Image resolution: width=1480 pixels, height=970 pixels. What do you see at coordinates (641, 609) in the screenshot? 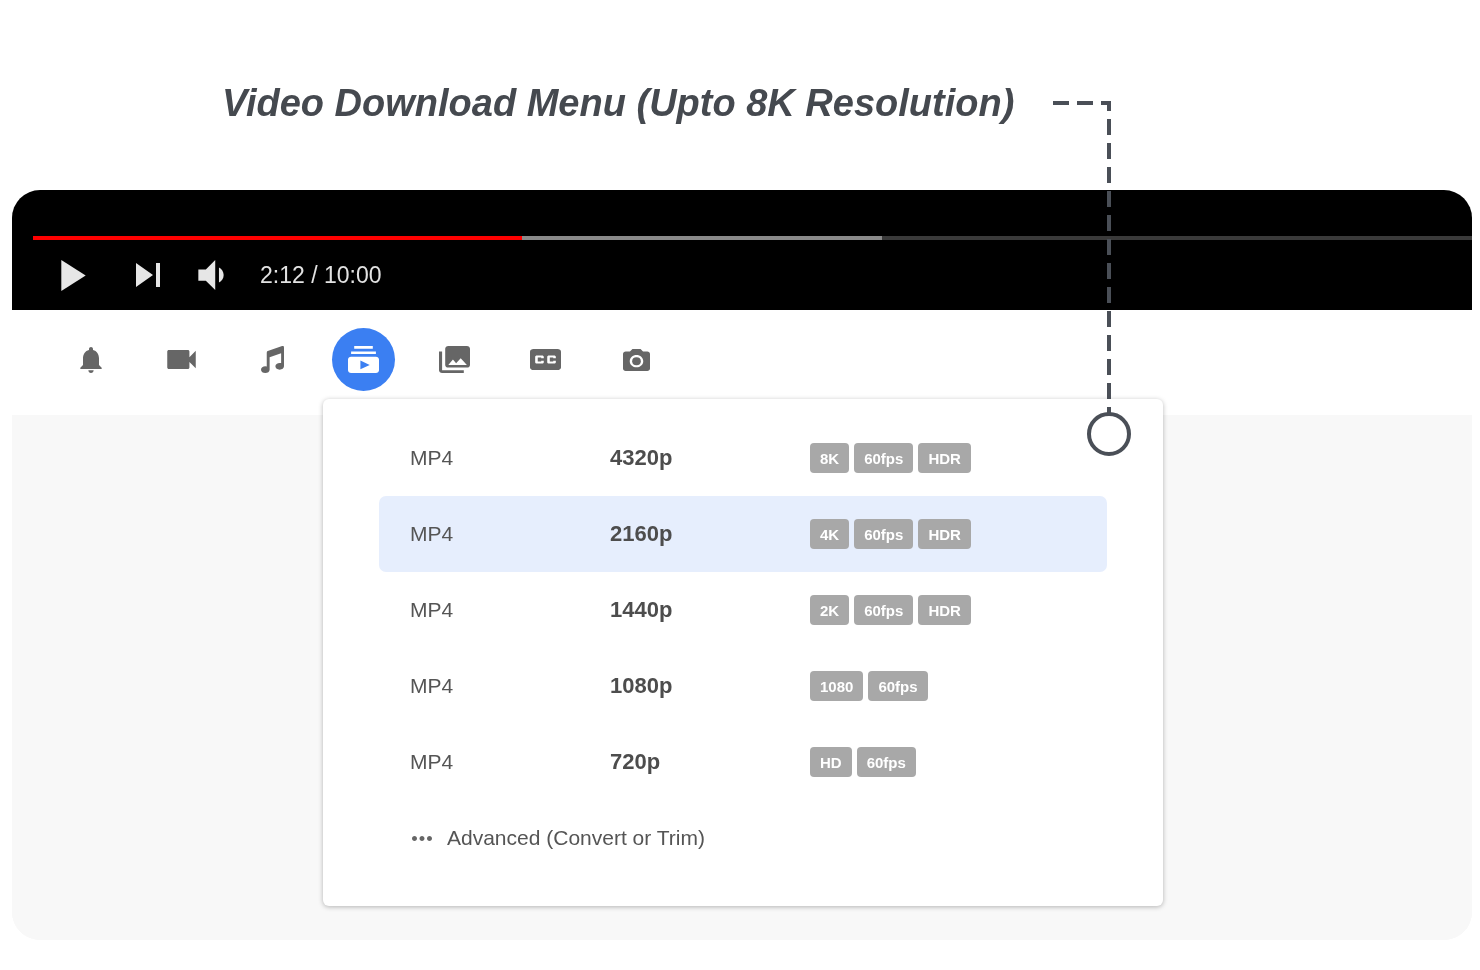
I see `resolution-text: 1440p` at bounding box center [641, 609].